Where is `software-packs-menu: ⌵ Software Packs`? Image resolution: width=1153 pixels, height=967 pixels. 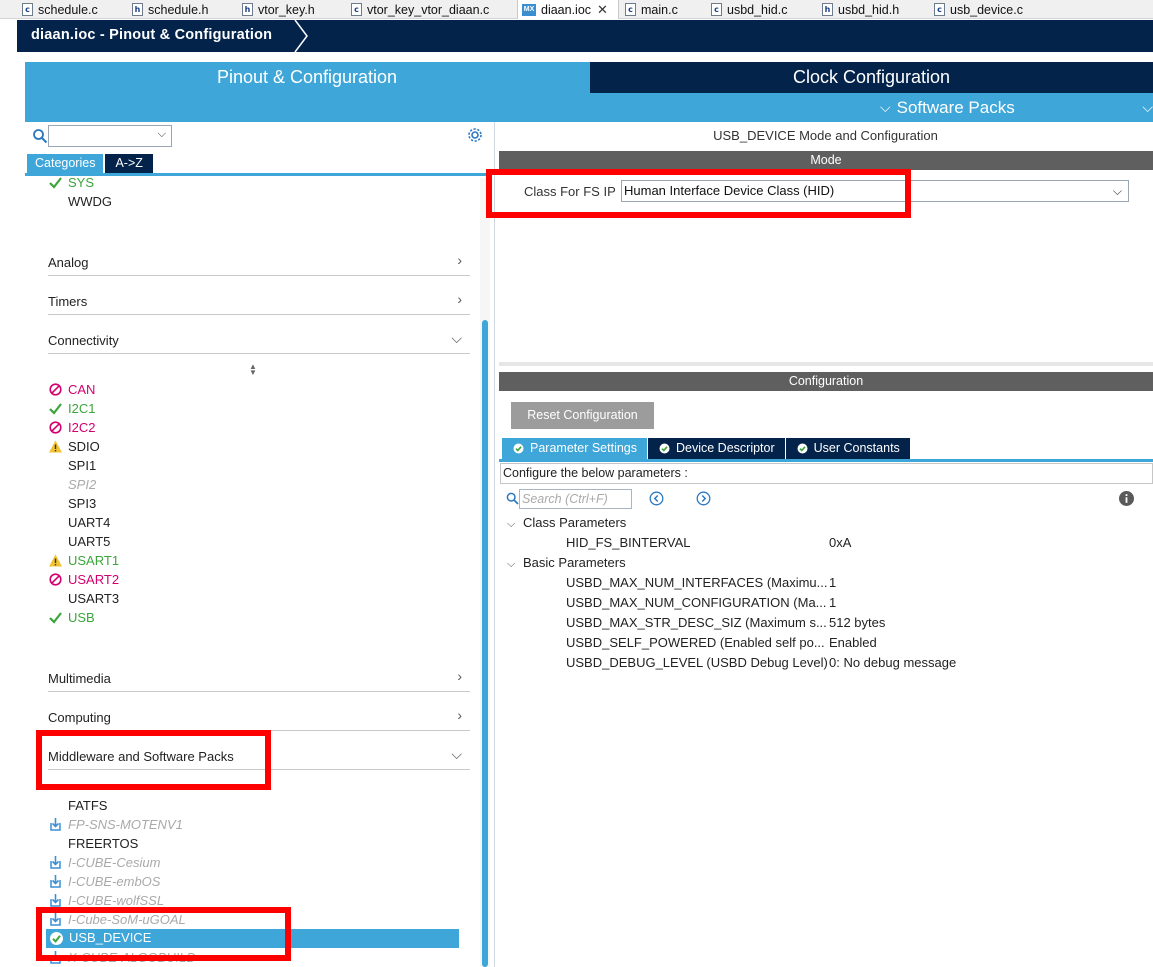
software-packs-menu: ⌵ Software Packs is located at coordinates (947, 107).